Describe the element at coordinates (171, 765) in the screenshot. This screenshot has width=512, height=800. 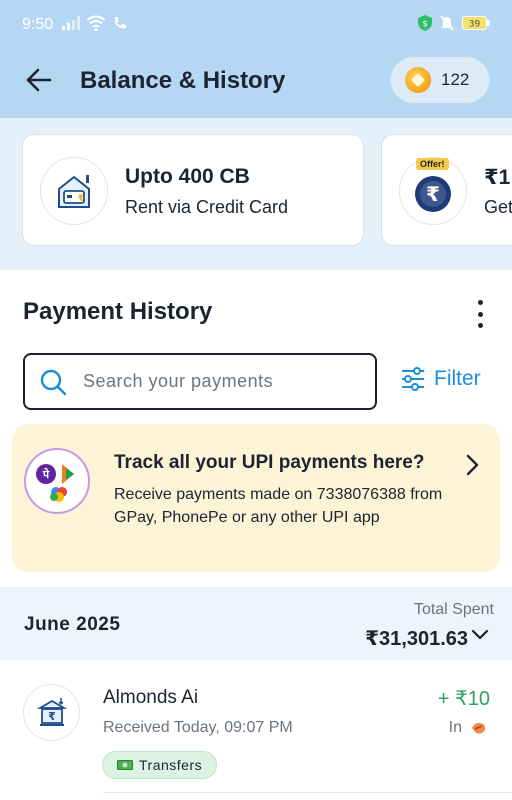
I see `category-label: Transfers` at that location.